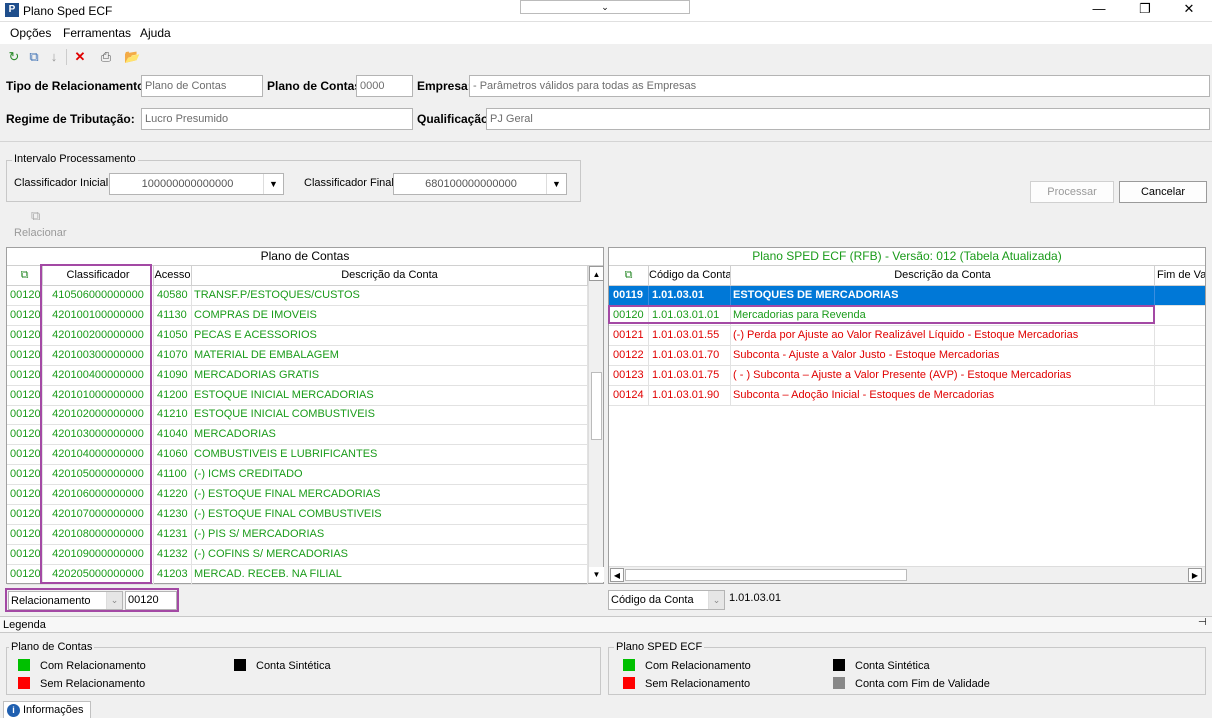 The height and width of the screenshot is (718, 1212). Describe the element at coordinates (390, 276) in the screenshot. I see `col-descricao: Descrição da Conta` at that location.